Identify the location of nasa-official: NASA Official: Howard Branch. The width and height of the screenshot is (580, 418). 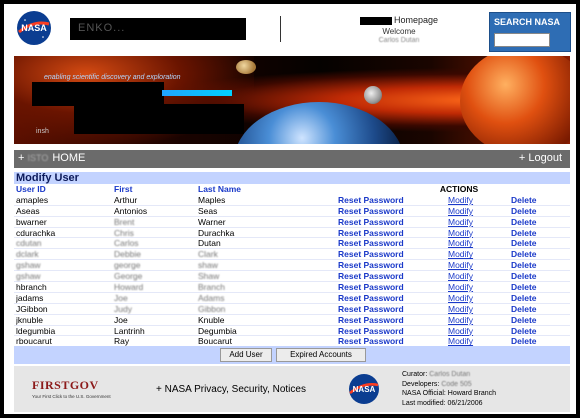
(449, 393).